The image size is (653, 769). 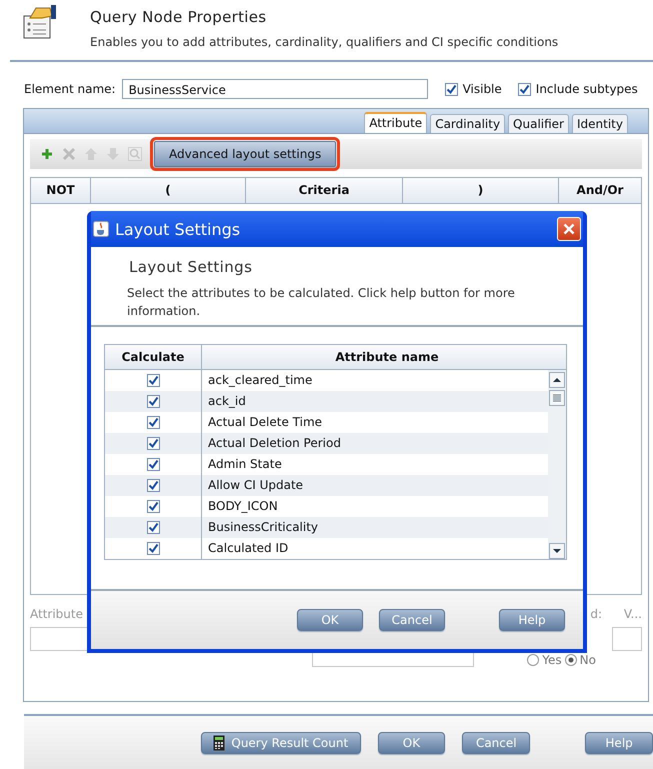 I want to click on footer-button: Help, so click(x=619, y=743).